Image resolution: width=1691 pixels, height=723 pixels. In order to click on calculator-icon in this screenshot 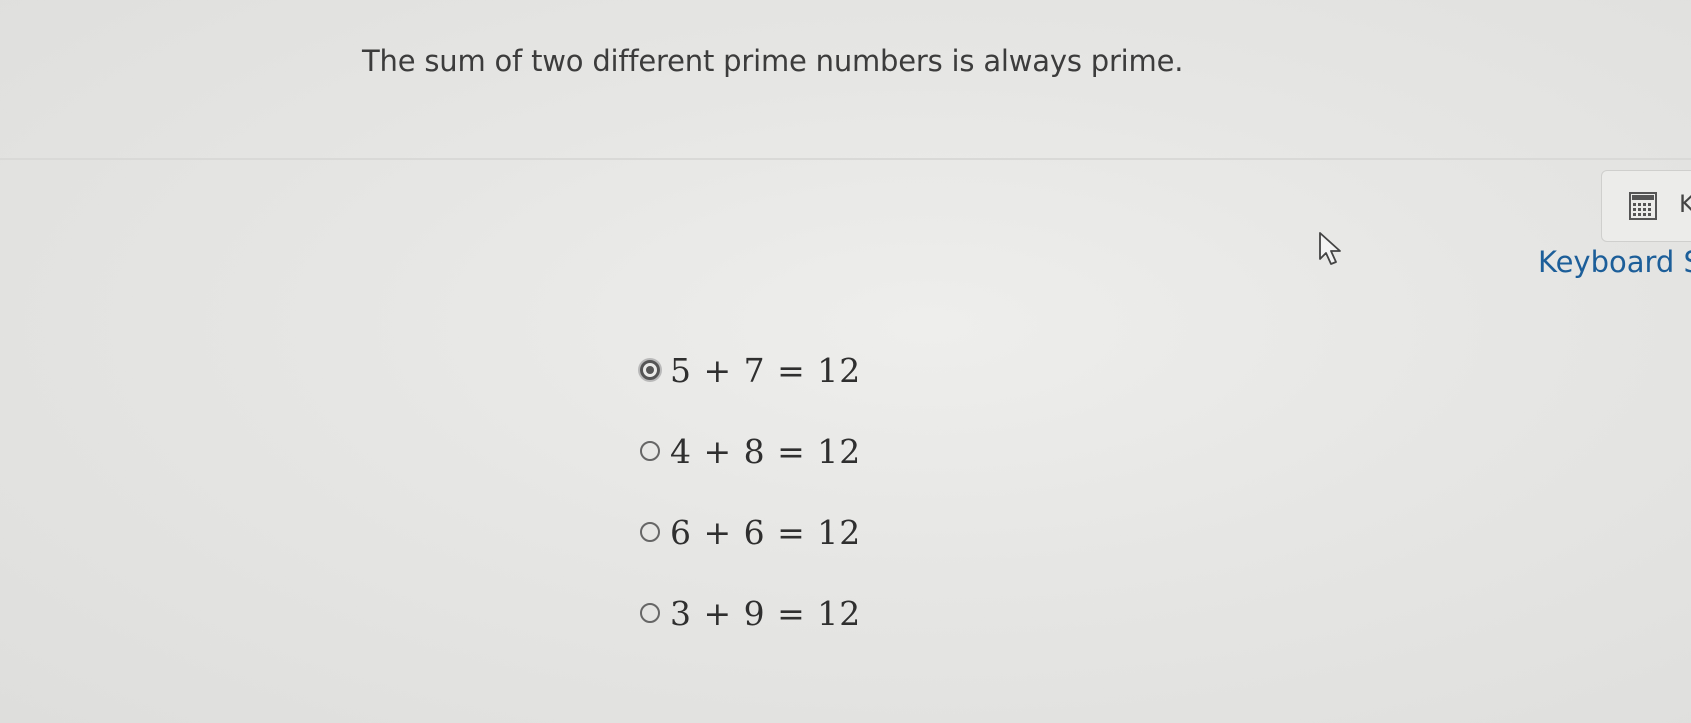, I will do `click(1643, 206)`.